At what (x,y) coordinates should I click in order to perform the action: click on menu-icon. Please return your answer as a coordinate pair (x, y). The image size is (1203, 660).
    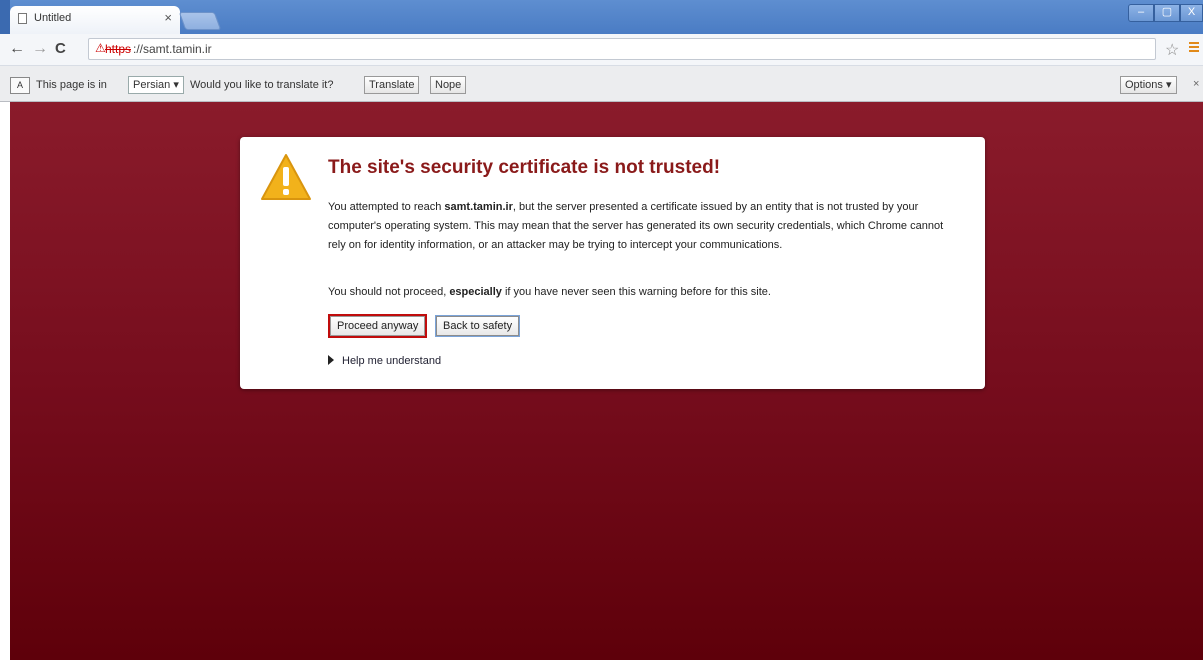
    Looking at the image, I should click on (1194, 47).